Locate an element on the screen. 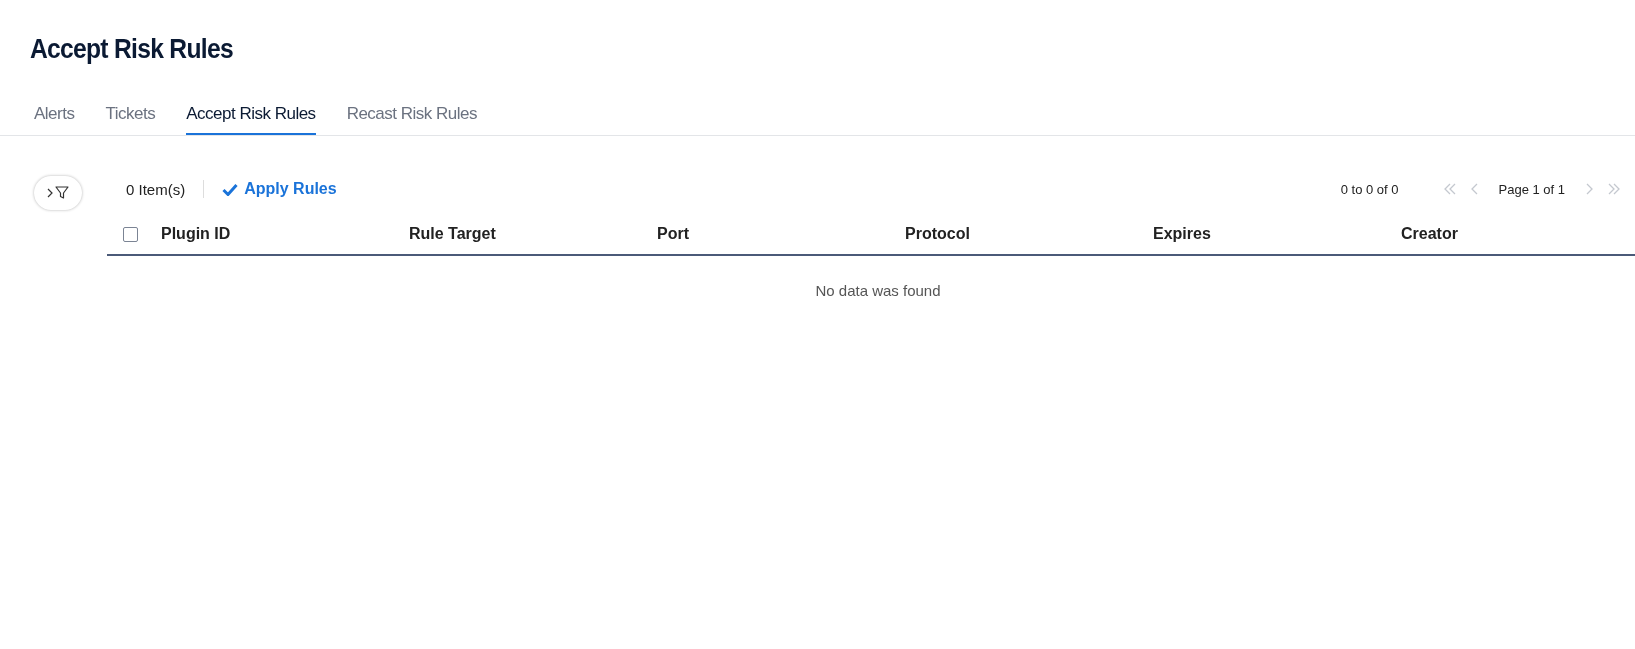 Image resolution: width=1635 pixels, height=649 pixels. column-header: Plugin ID is located at coordinates (285, 234).